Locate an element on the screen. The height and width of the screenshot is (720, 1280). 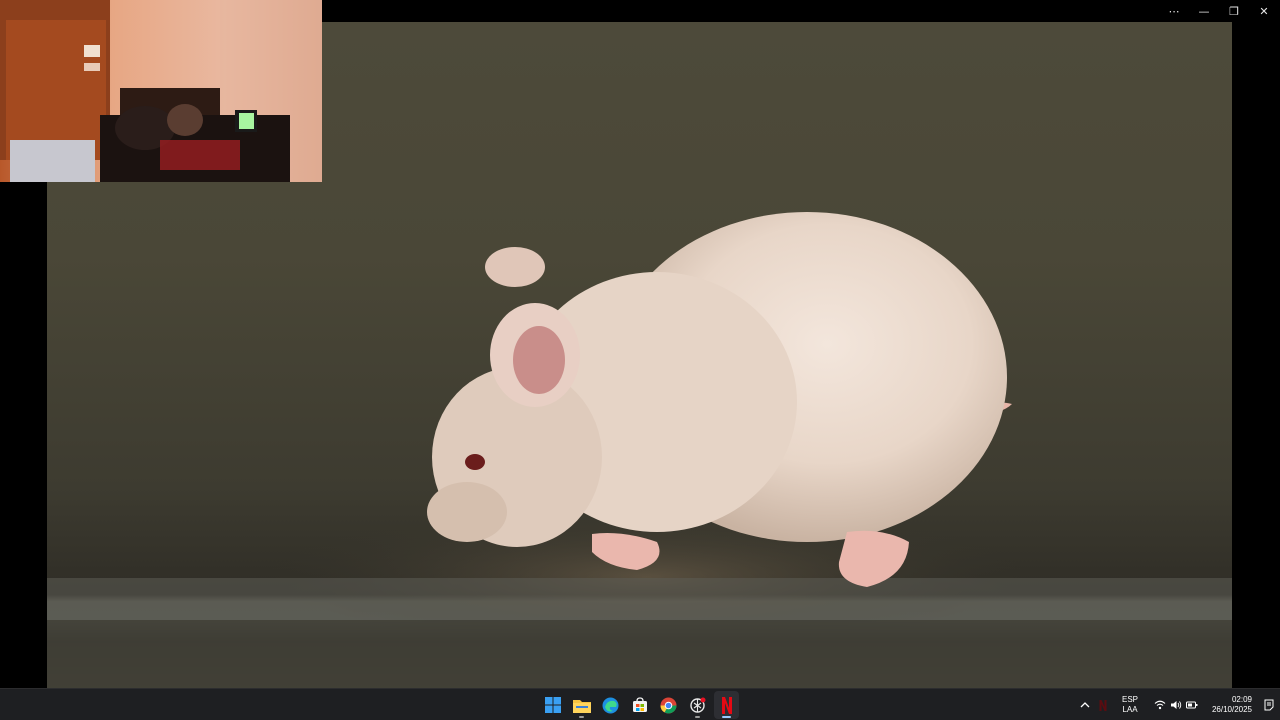
taskbar-edge is located at coordinates (610, 705).